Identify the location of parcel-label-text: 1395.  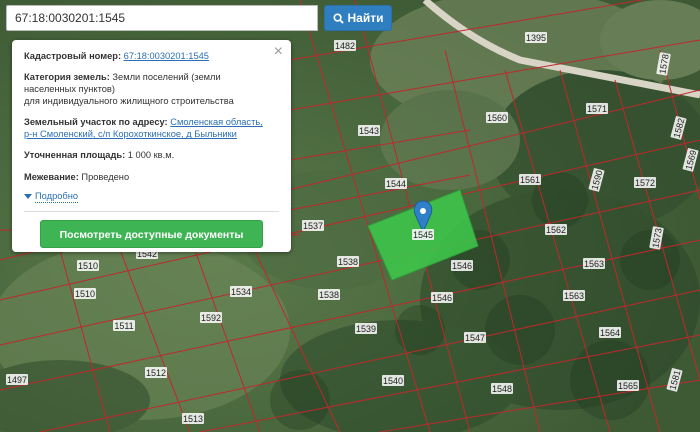
(536, 38).